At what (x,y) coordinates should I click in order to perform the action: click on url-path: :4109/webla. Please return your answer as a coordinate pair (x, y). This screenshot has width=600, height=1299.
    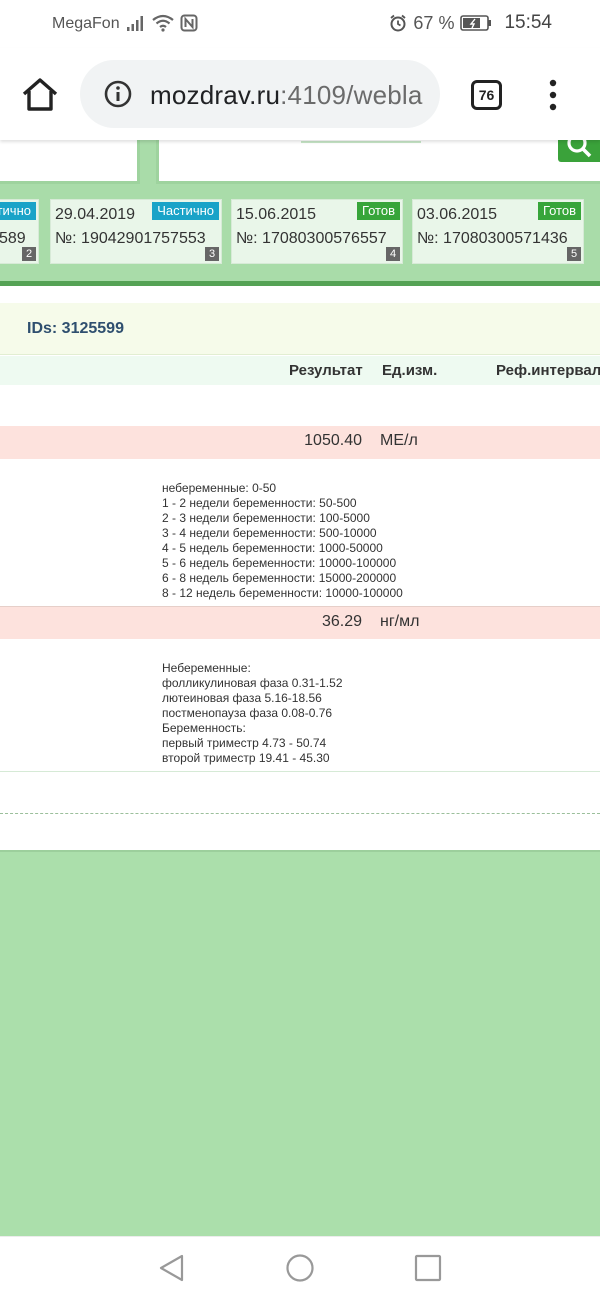
    Looking at the image, I should click on (351, 95).